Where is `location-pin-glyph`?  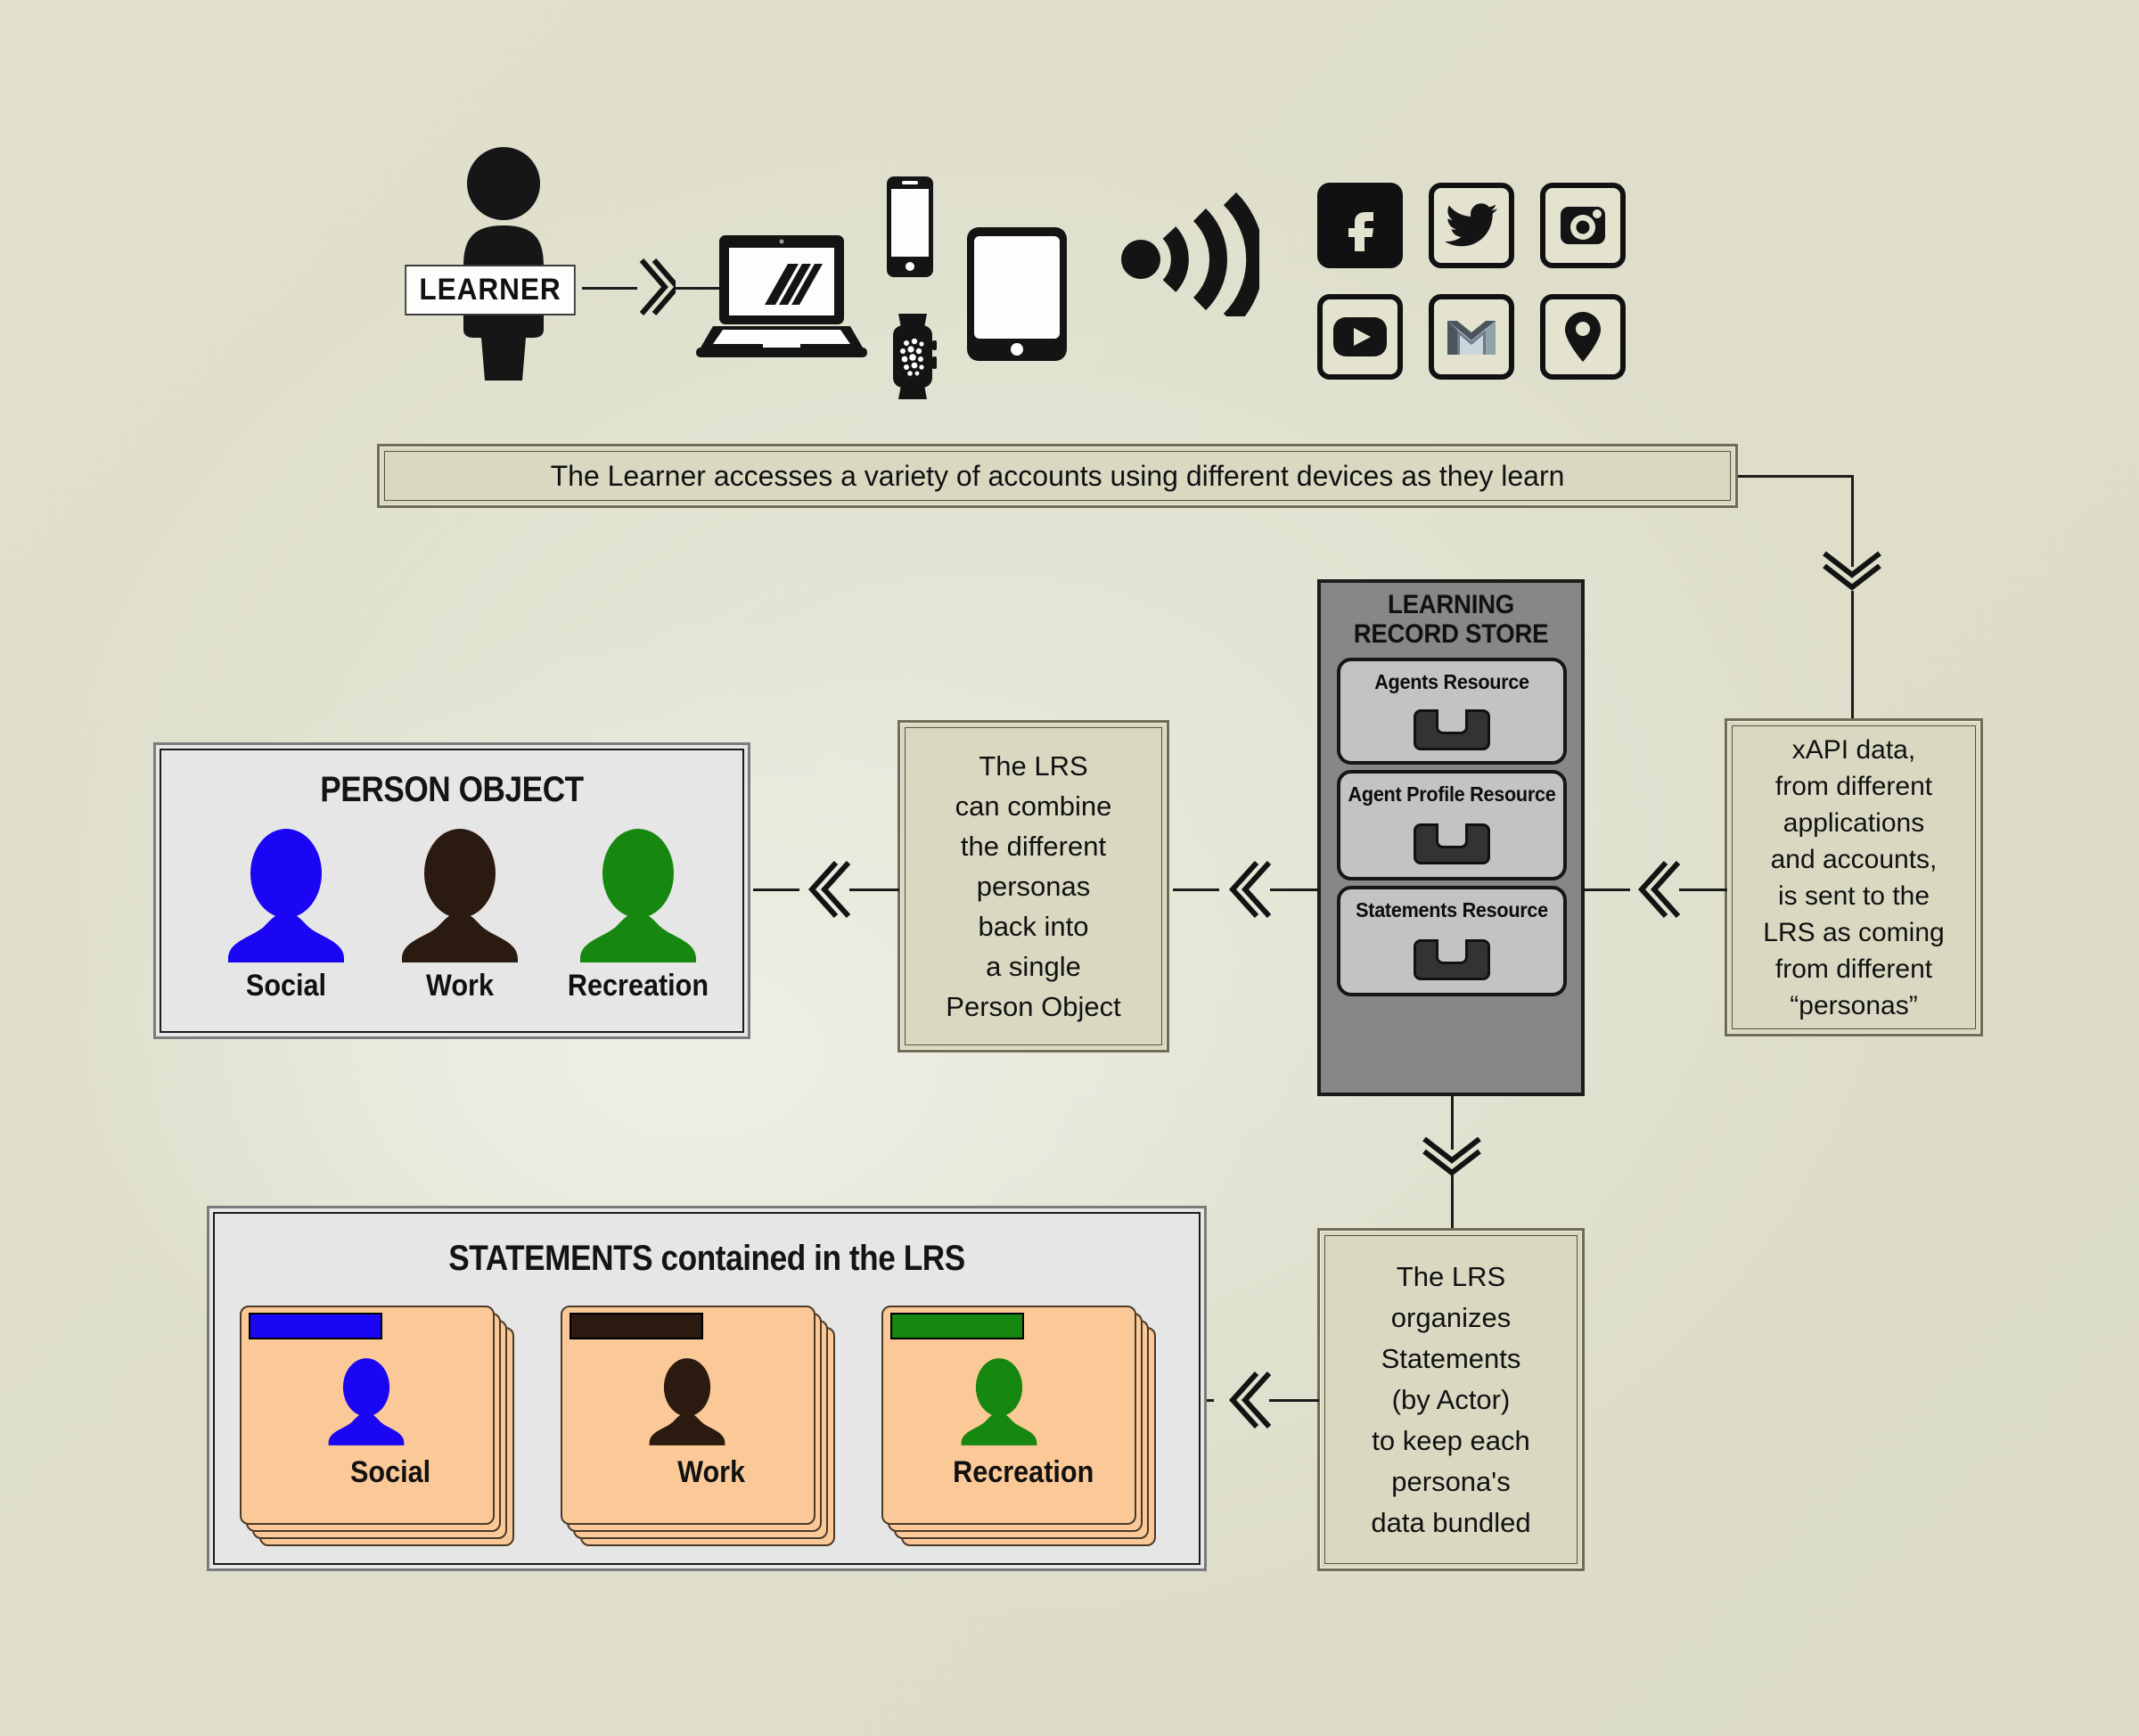
location-pin-glyph is located at coordinates (1583, 337).